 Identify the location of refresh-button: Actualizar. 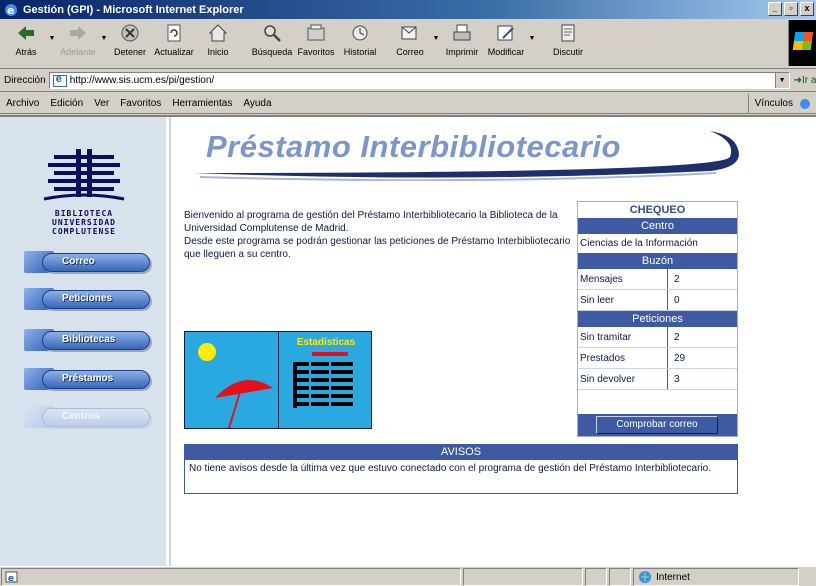
(174, 43).